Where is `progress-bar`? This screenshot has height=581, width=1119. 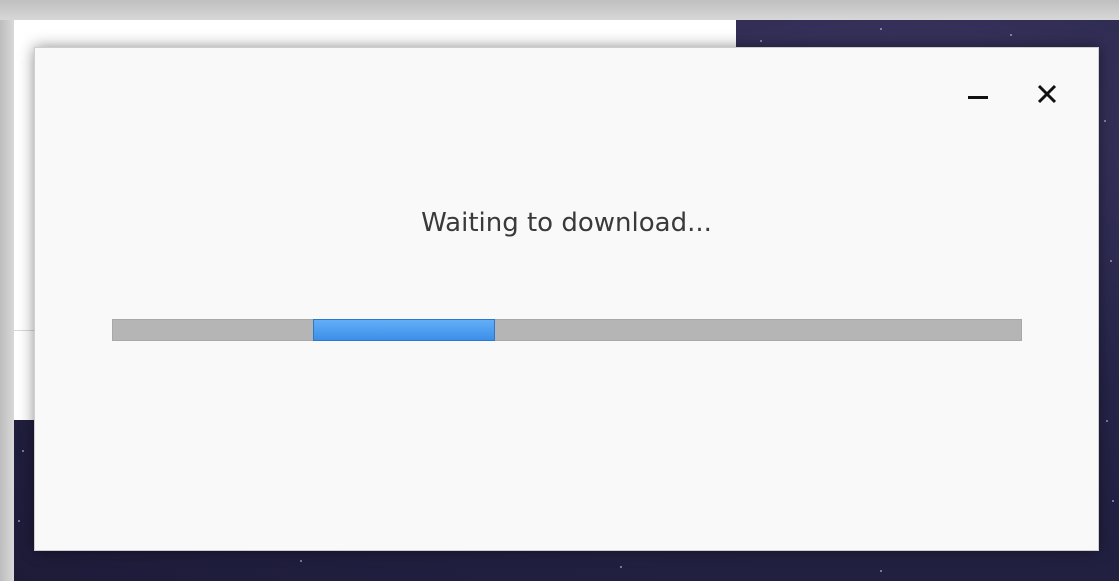 progress-bar is located at coordinates (567, 330).